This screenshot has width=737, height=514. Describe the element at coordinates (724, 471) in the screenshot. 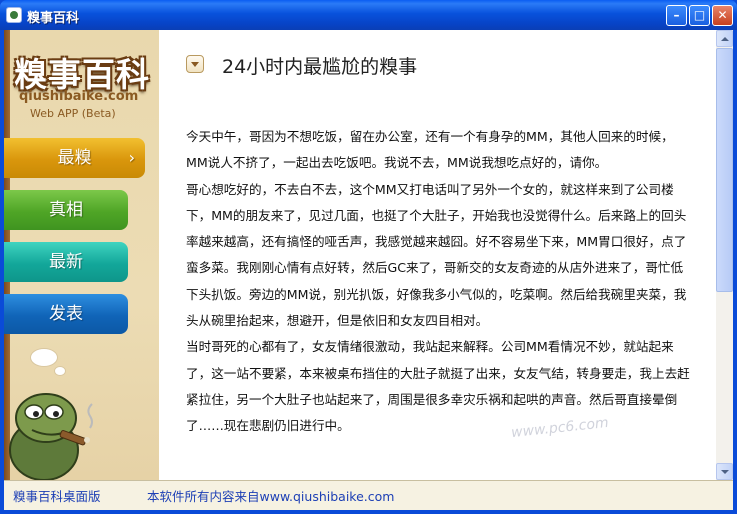

I see `scroll-down-icon` at that location.